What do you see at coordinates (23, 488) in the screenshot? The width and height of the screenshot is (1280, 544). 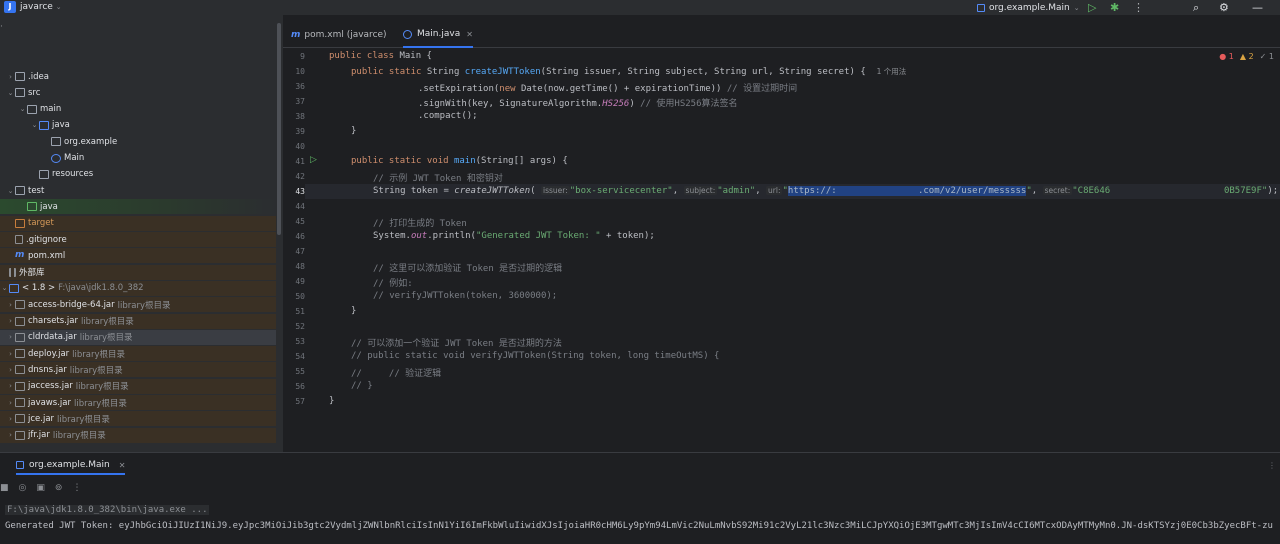 I see `camera-icon: ◎` at bounding box center [23, 488].